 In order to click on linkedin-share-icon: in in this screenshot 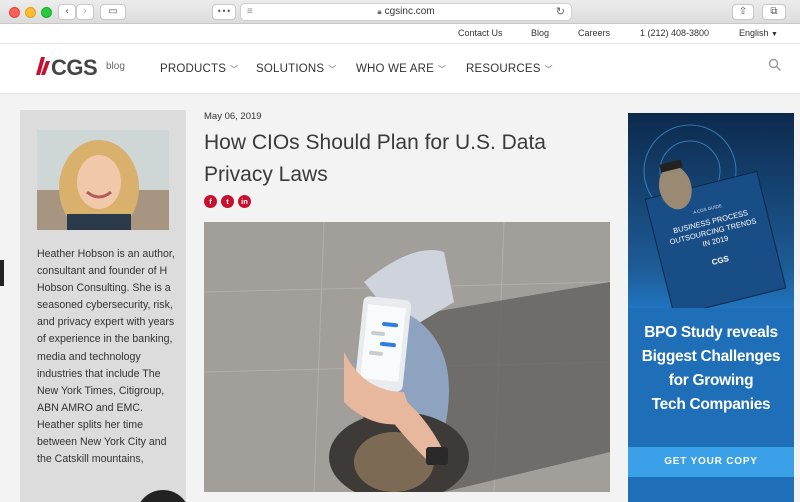, I will do `click(244, 201)`.